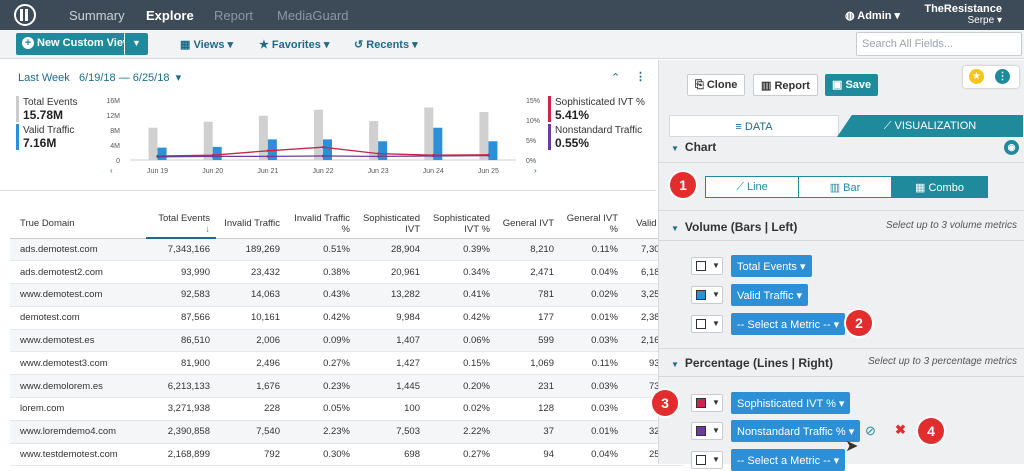 The height and width of the screenshot is (471, 1024). What do you see at coordinates (758, 363) in the screenshot?
I see `section-title: Percentage (Lines | Right)` at bounding box center [758, 363].